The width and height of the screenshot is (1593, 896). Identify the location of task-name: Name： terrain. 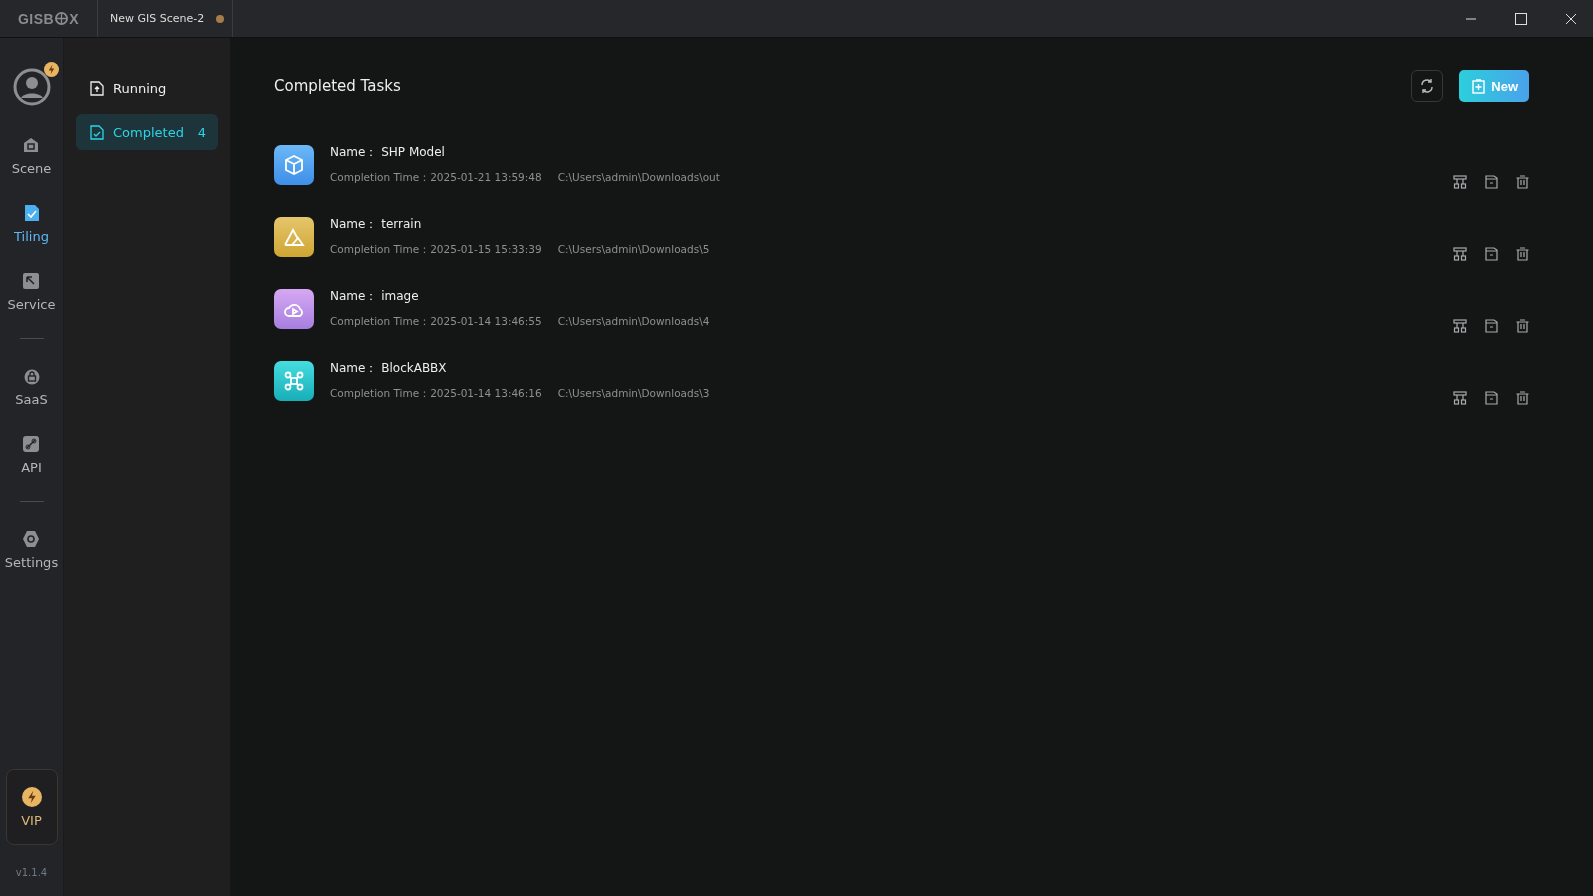
(376, 224).